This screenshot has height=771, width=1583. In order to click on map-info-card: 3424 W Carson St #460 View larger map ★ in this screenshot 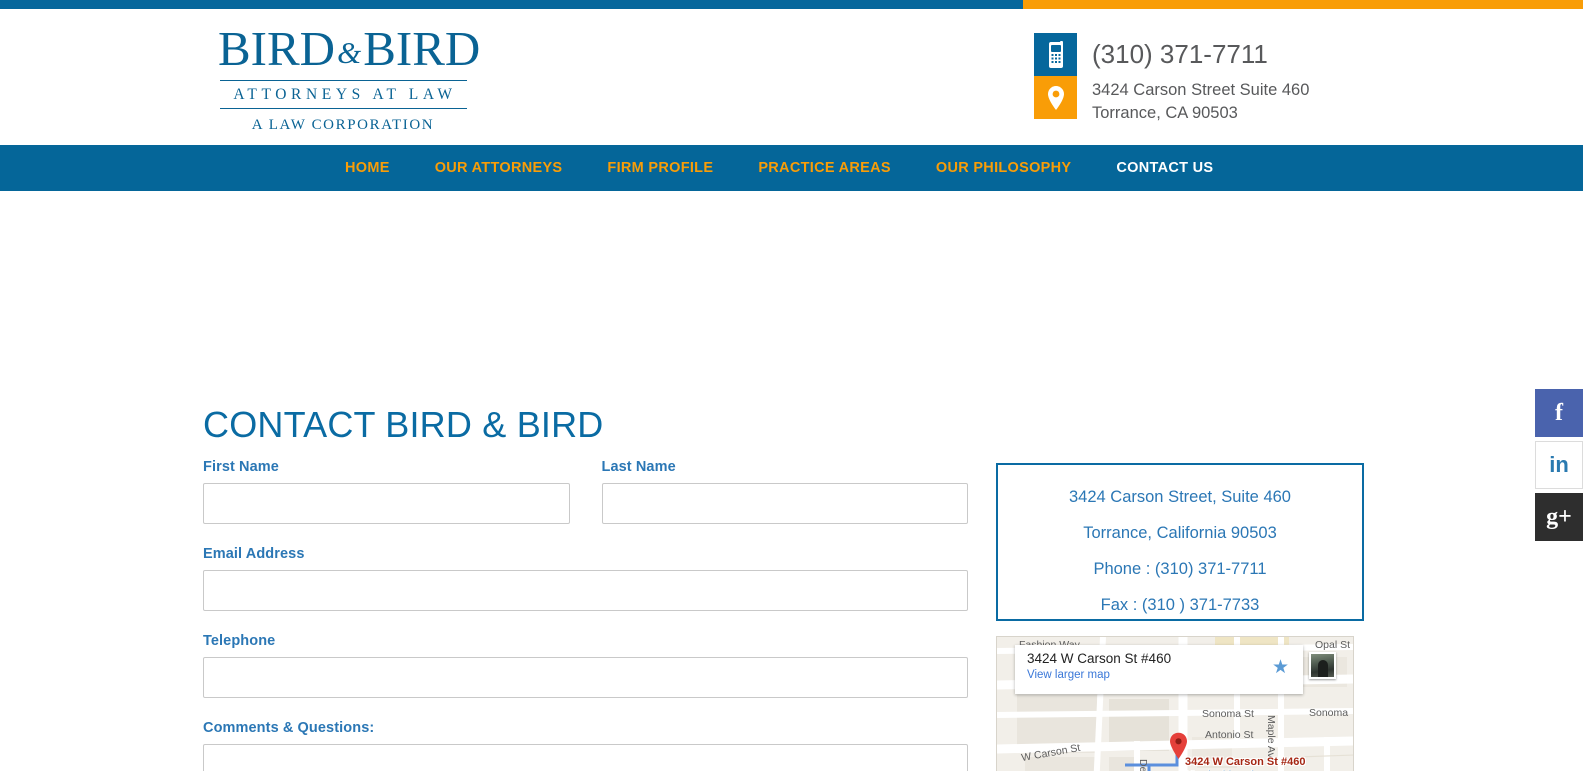, I will do `click(1159, 669)`.